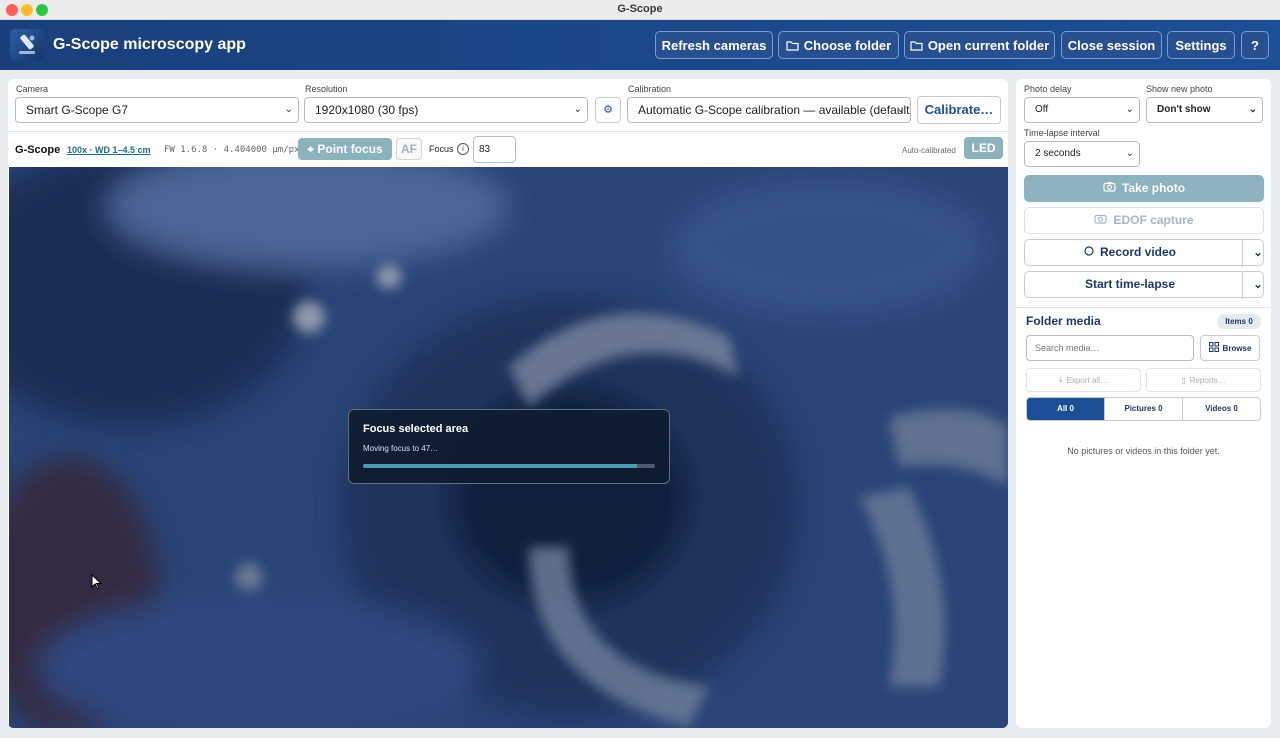 The height and width of the screenshot is (738, 1280). I want to click on focus-progress-fill, so click(500, 466).